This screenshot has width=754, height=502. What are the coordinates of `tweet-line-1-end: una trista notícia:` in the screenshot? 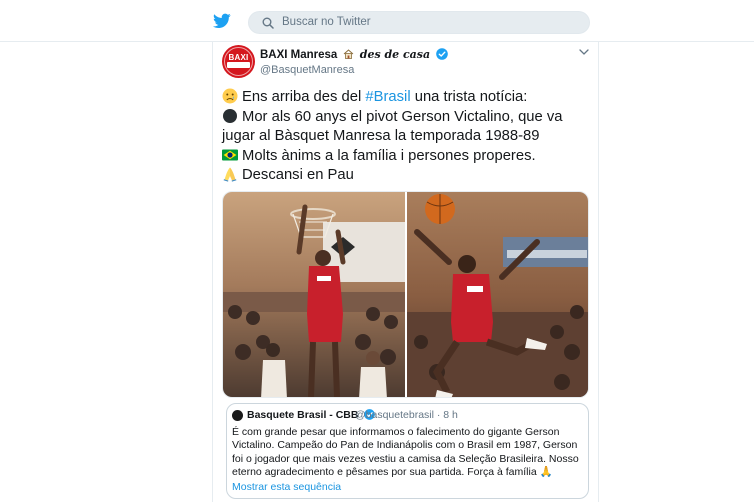 It's located at (469, 97).